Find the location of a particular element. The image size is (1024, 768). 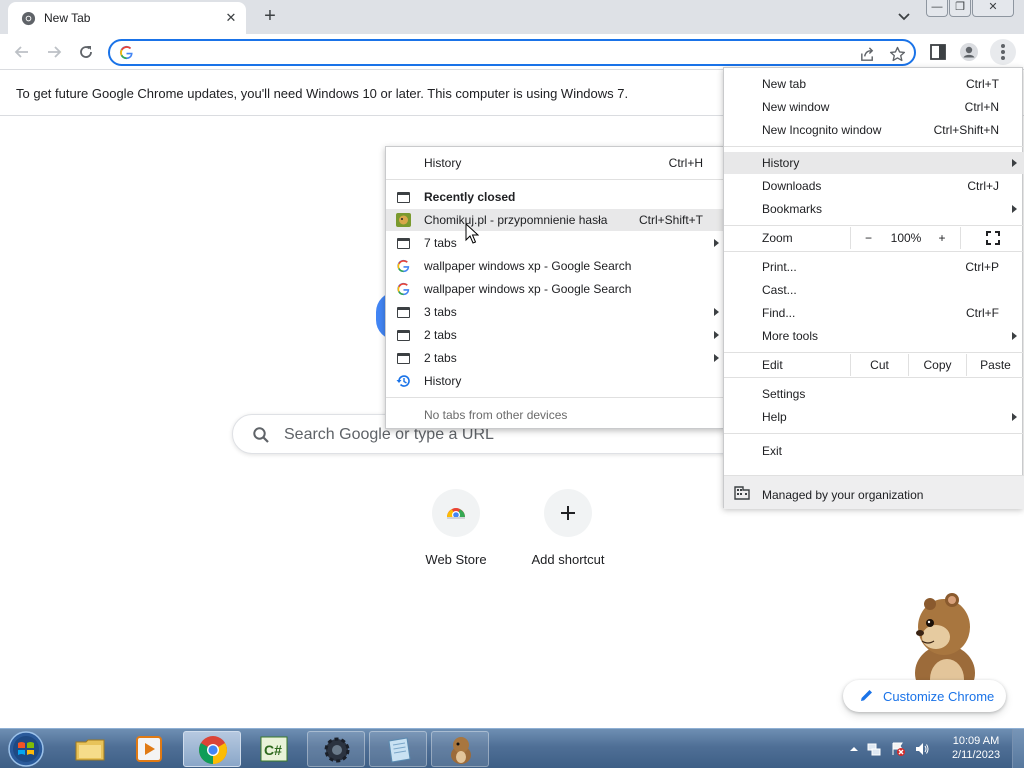

tab-search-chevron-icon is located at coordinates (904, 17).